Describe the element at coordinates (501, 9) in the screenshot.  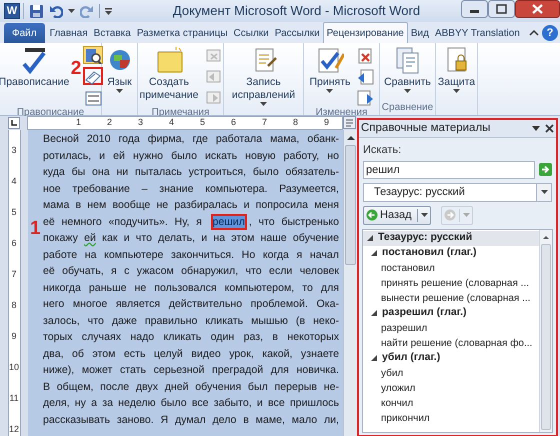
I see `restore-button` at that location.